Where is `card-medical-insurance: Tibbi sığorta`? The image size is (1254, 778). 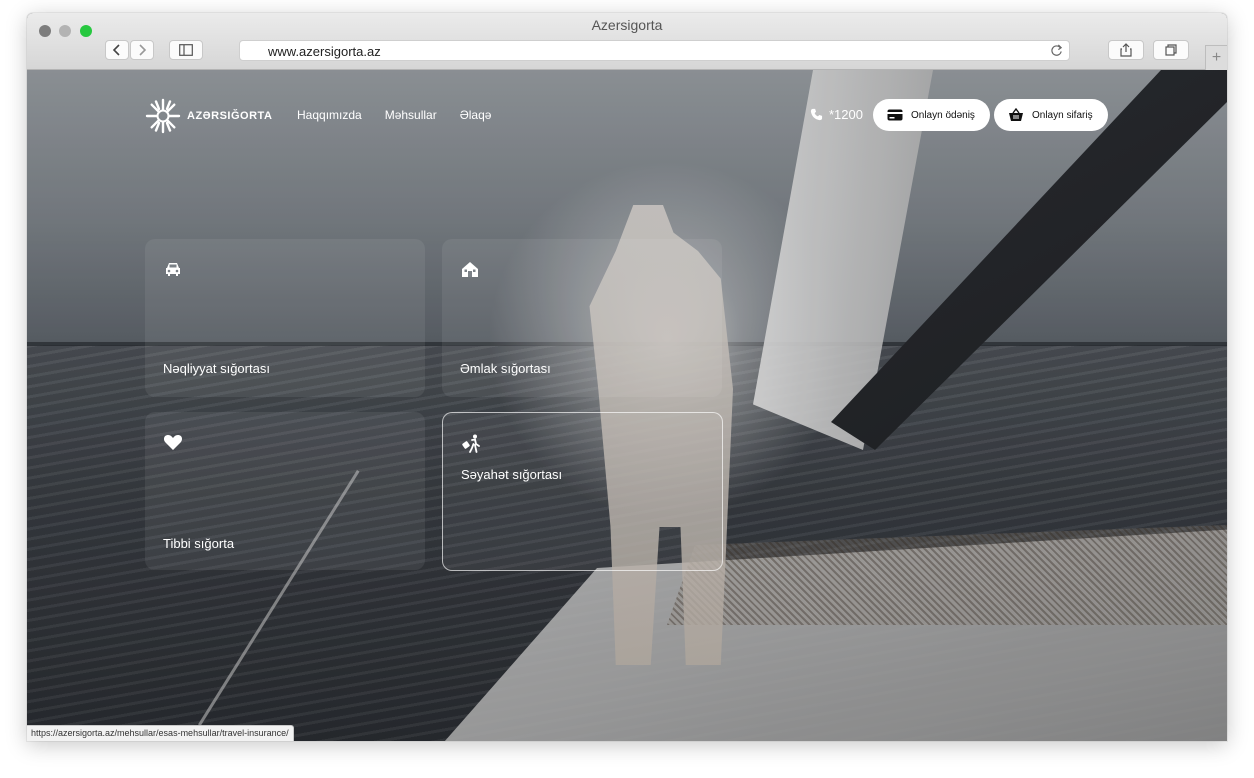
card-medical-insurance: Tibbi sığorta is located at coordinates (285, 491).